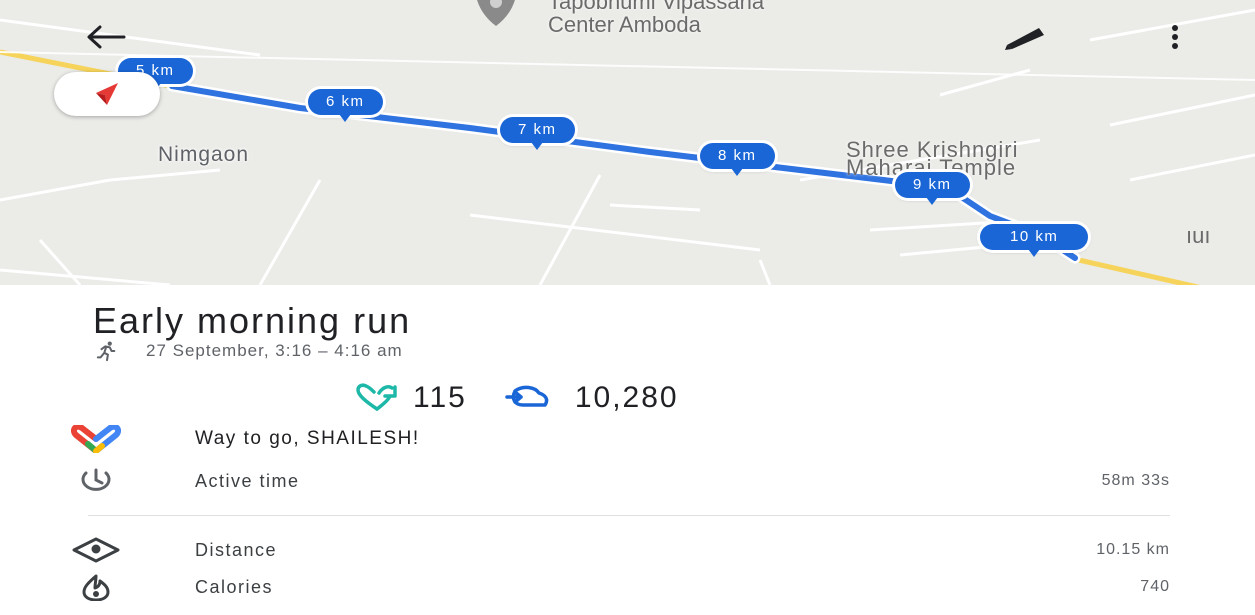 The width and height of the screenshot is (1255, 615). I want to click on compass-icon, so click(107, 94).